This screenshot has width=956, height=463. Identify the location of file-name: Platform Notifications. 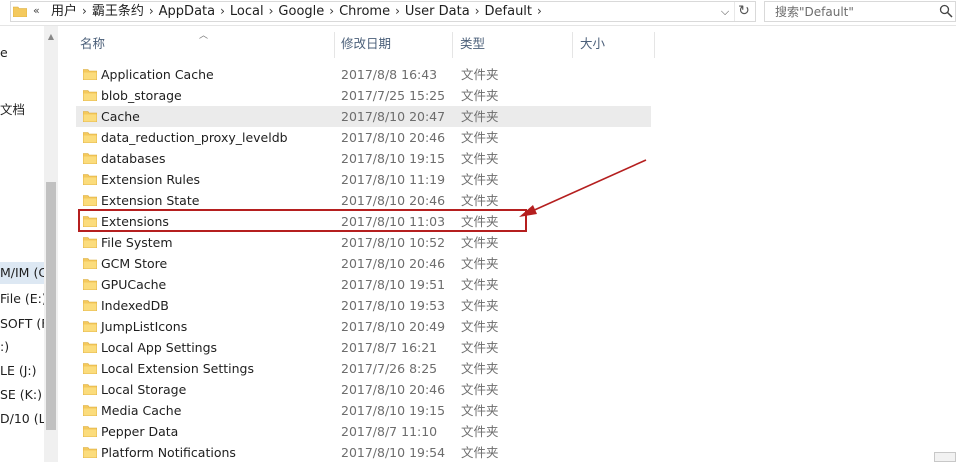
(168, 452).